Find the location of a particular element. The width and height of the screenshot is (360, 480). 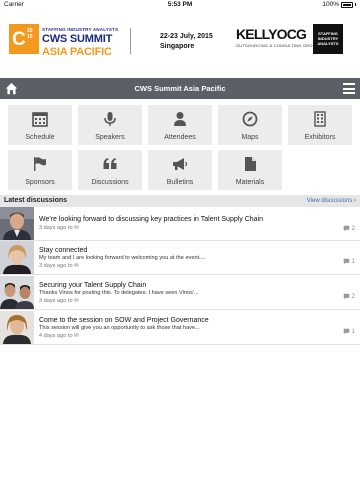

tile-sponsors: Sponsors is located at coordinates (40, 170).